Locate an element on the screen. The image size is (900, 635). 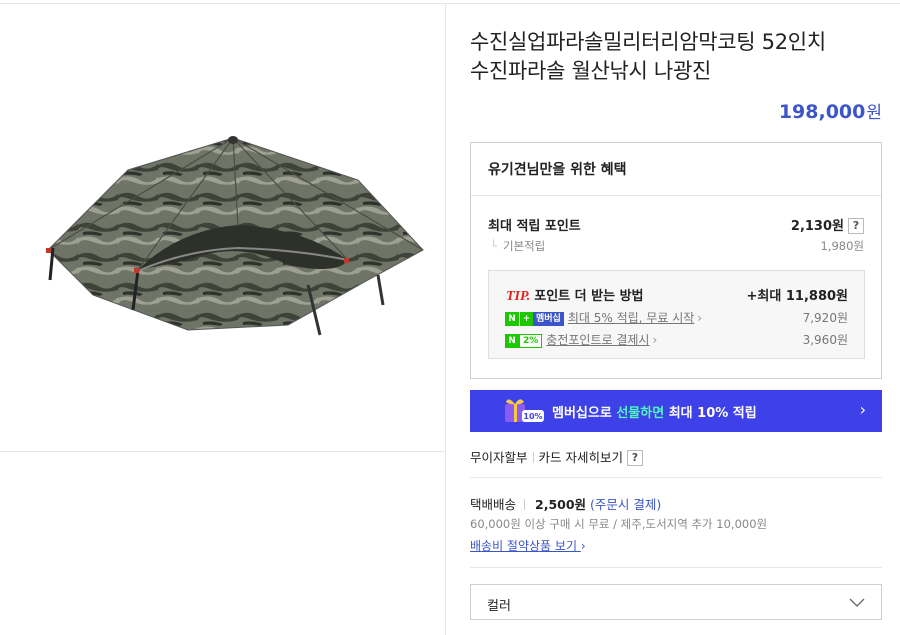
card-detail-link: 카드 자세히보기 is located at coordinates (581, 457).